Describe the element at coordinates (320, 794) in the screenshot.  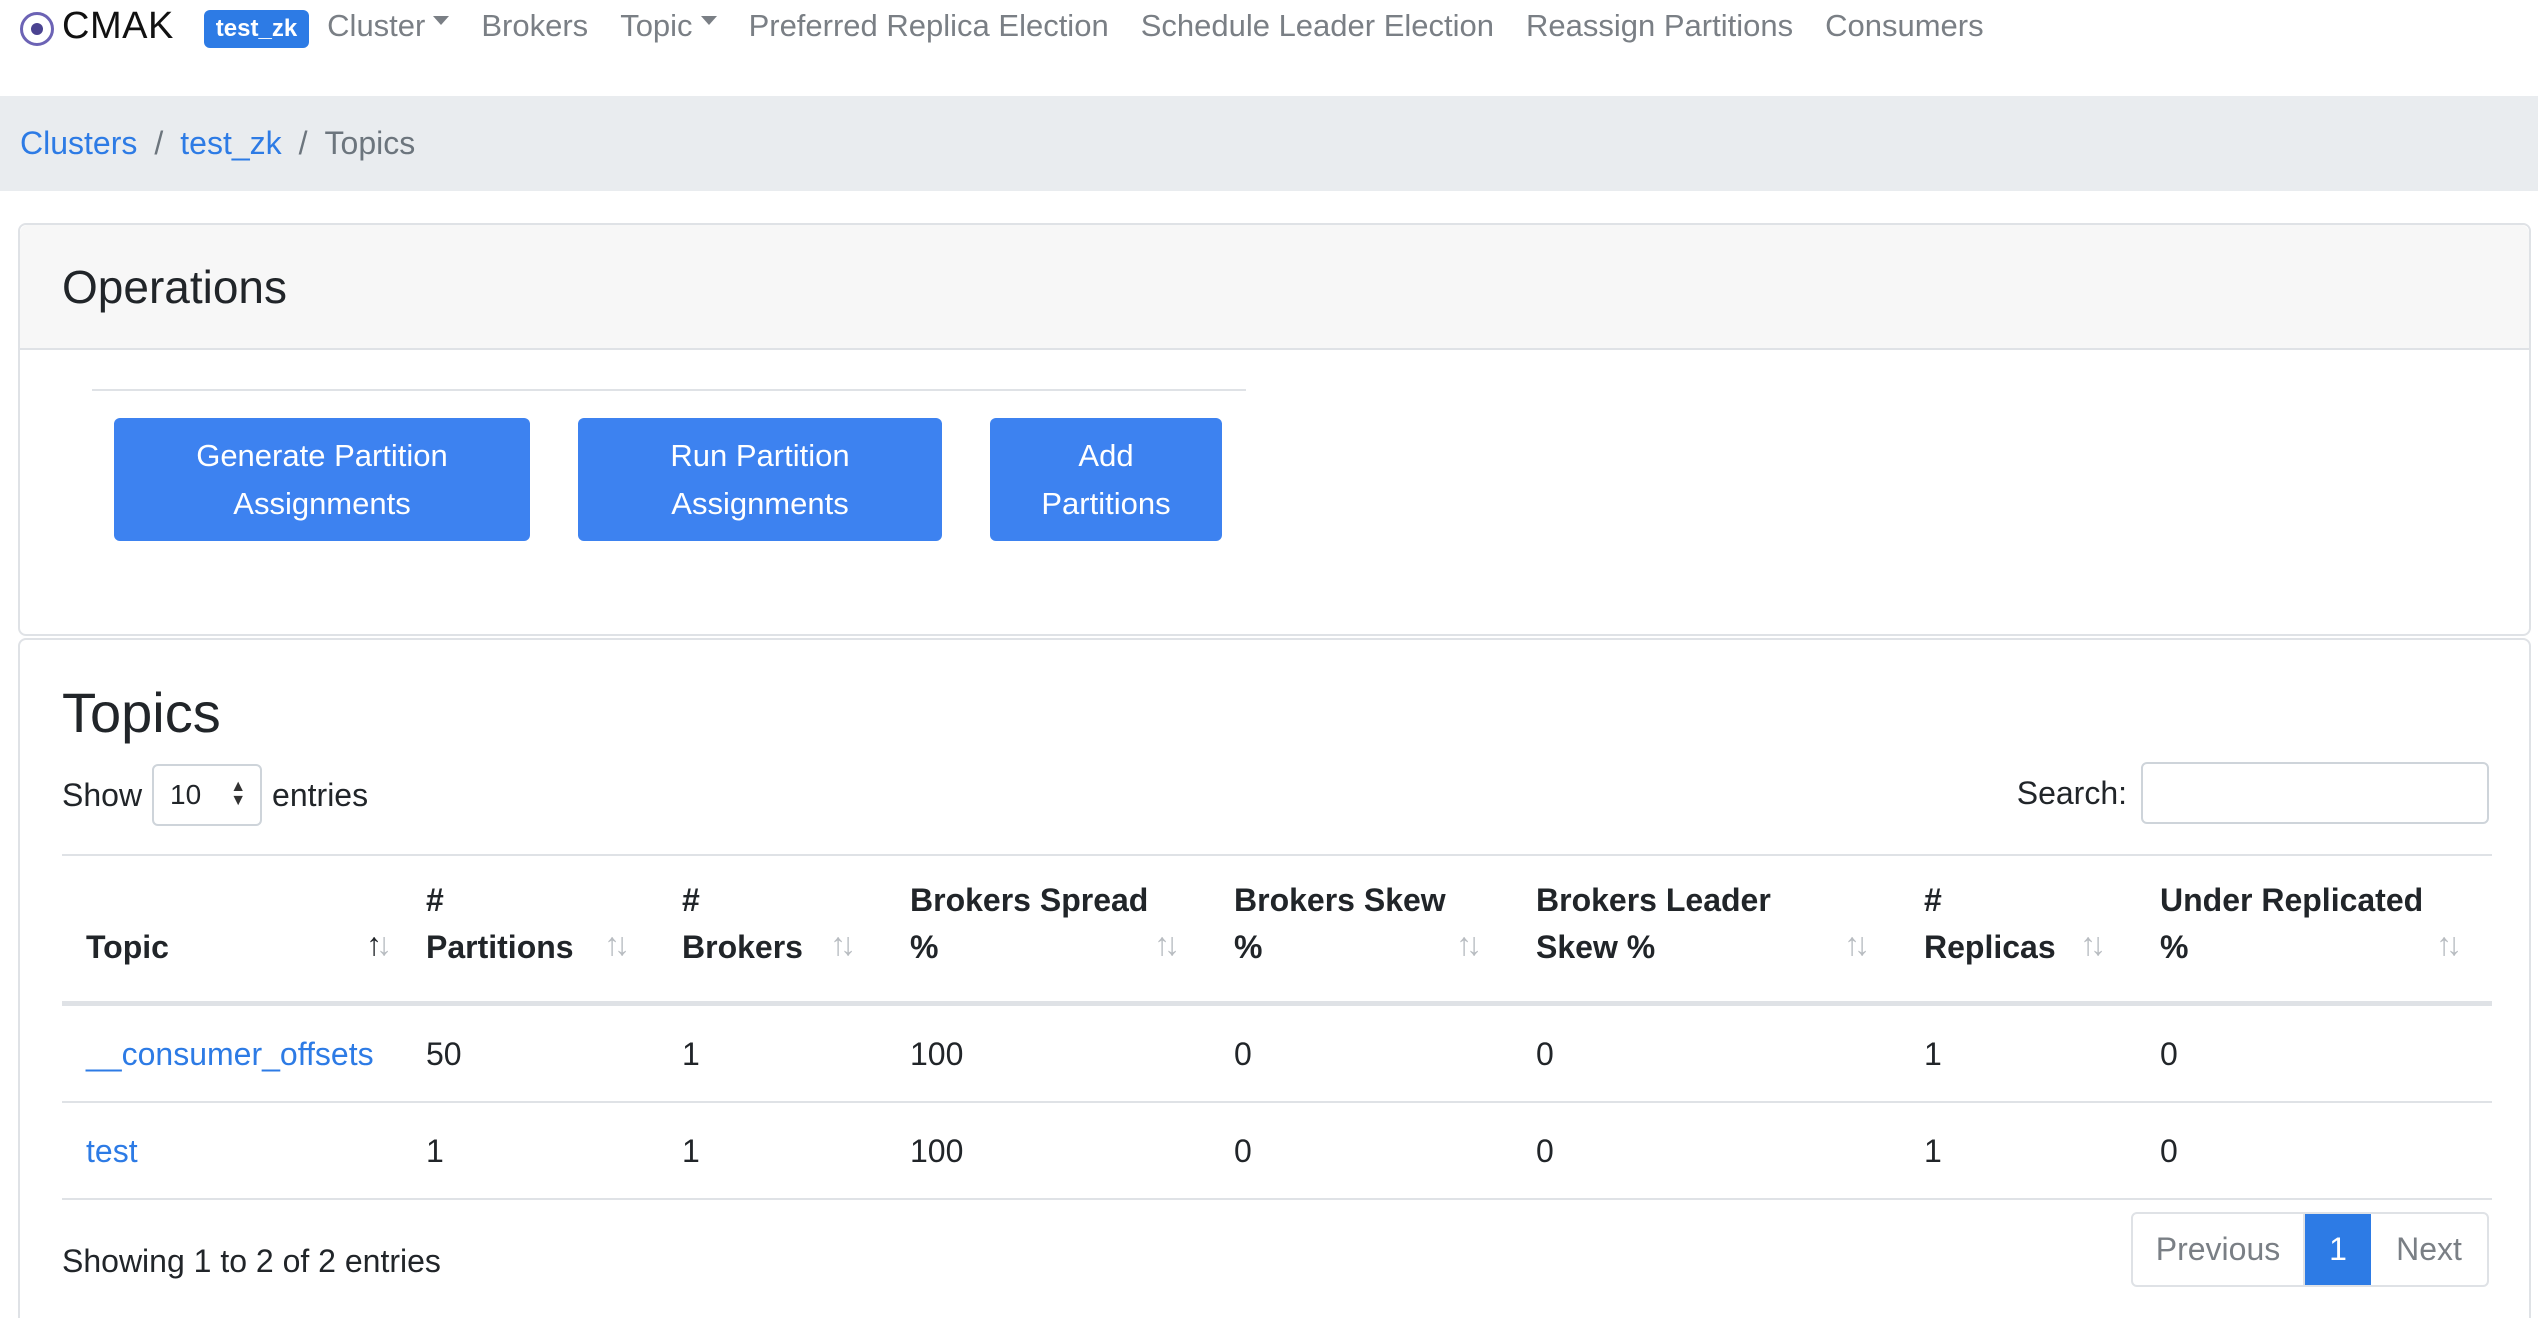
I see `entries-label: entries` at that location.